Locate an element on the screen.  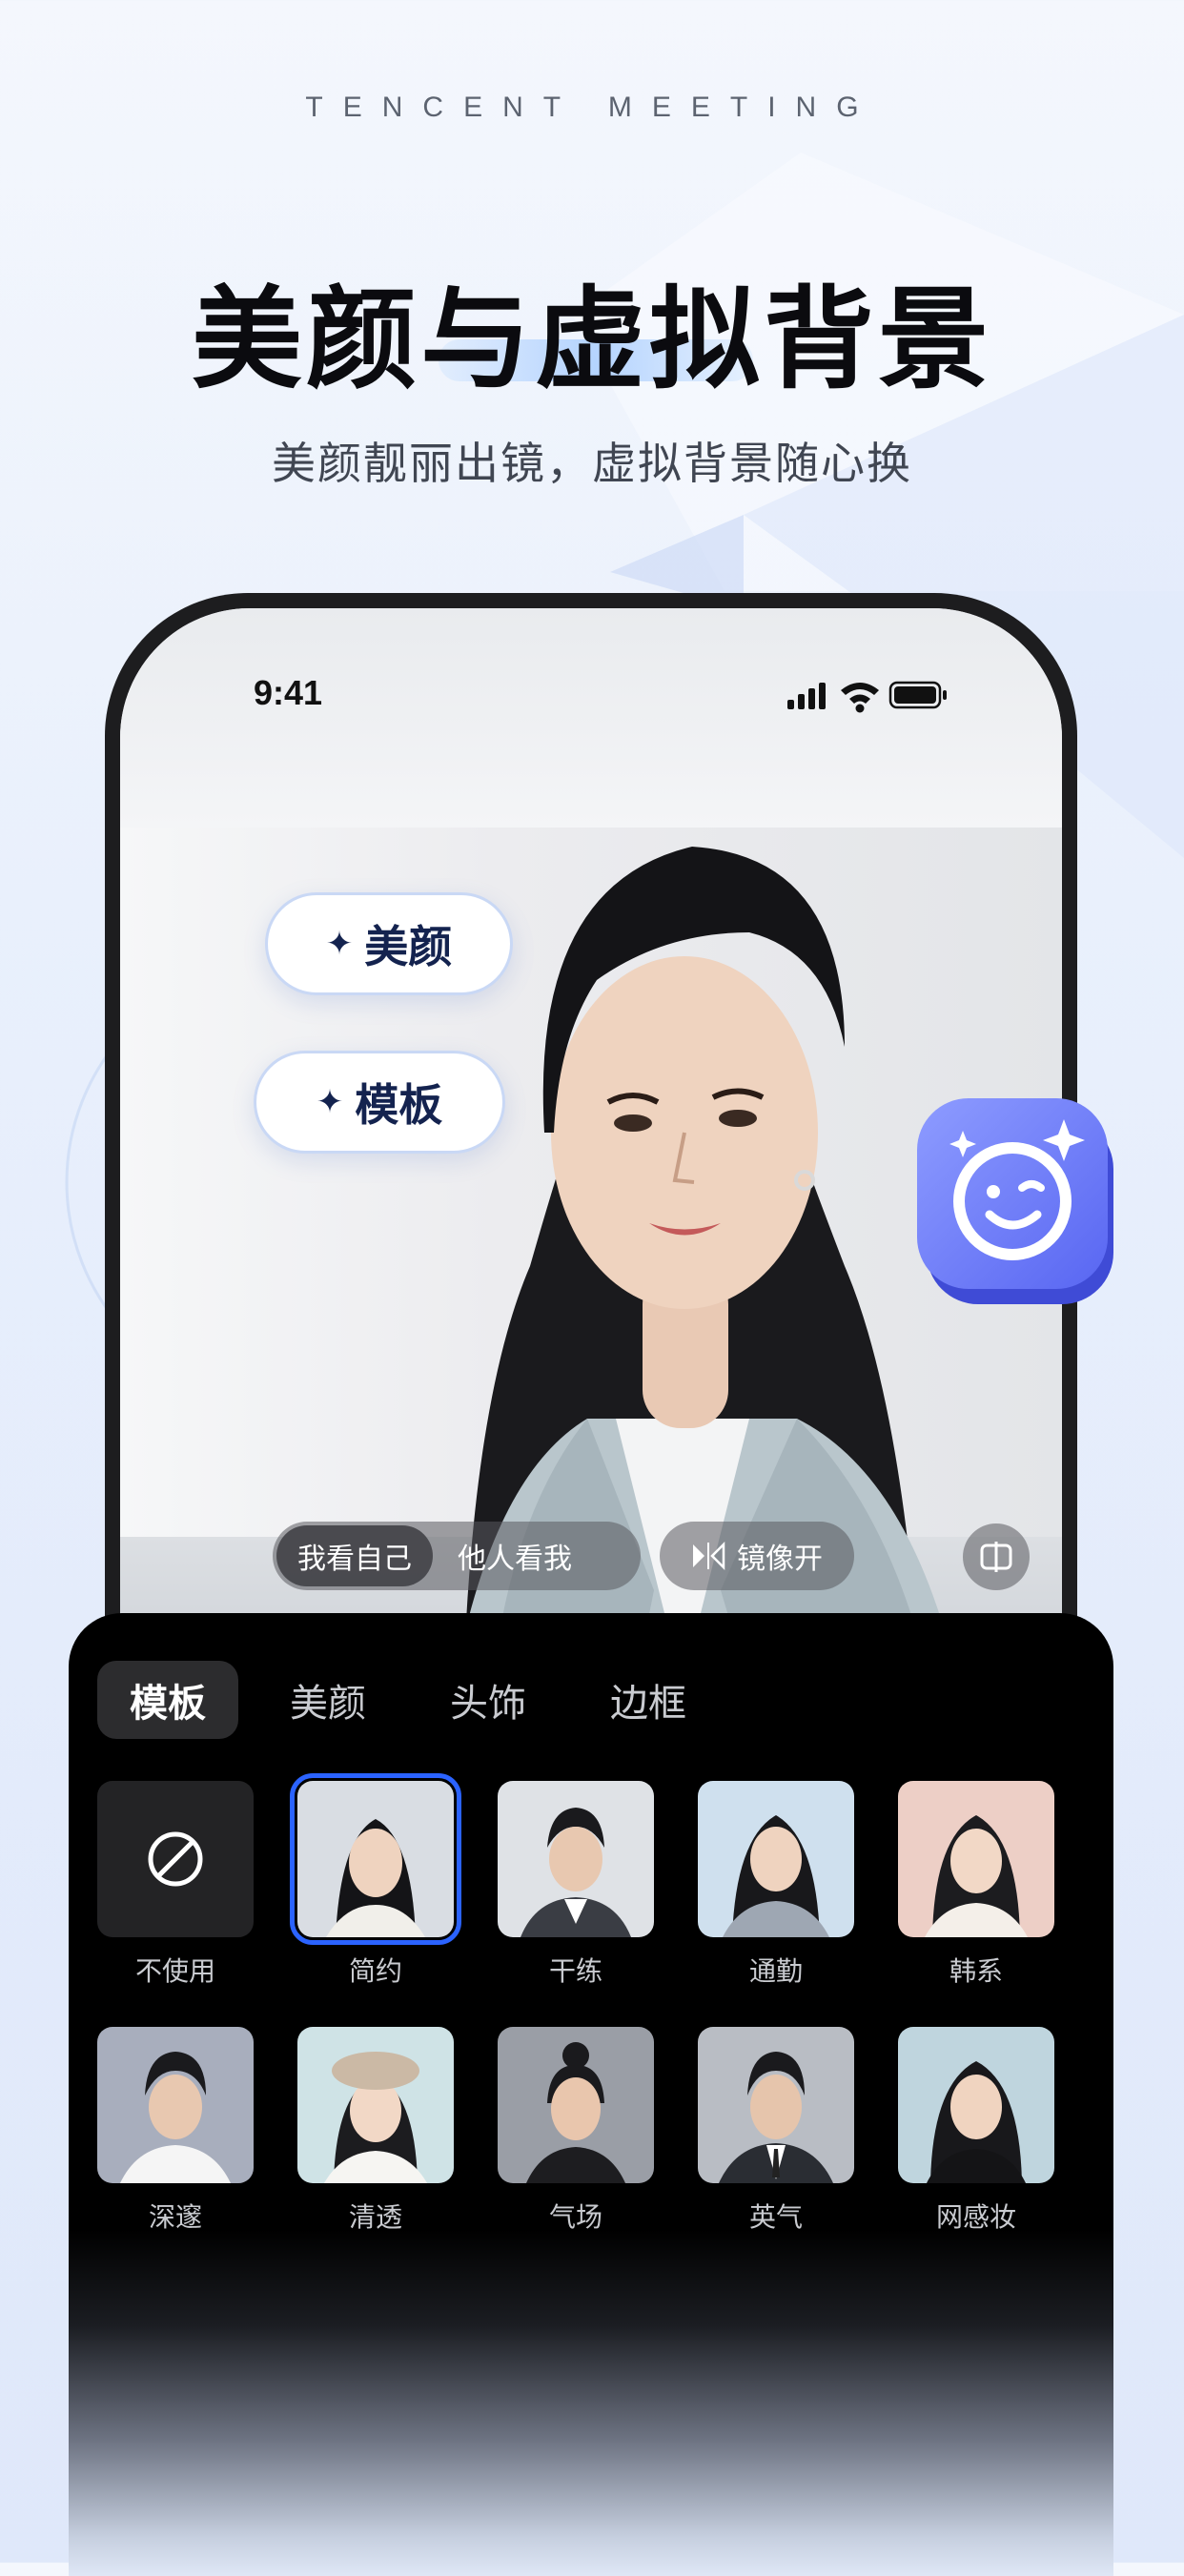
mirror-button: 镜像开 is located at coordinates (757, 1556).